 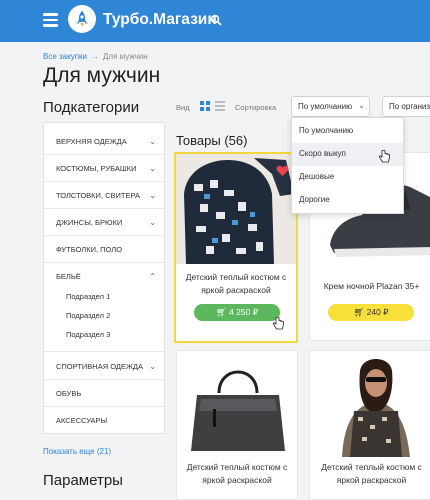 What do you see at coordinates (65, 56) in the screenshot?
I see `breadcrumb-link-all: Все закупки` at bounding box center [65, 56].